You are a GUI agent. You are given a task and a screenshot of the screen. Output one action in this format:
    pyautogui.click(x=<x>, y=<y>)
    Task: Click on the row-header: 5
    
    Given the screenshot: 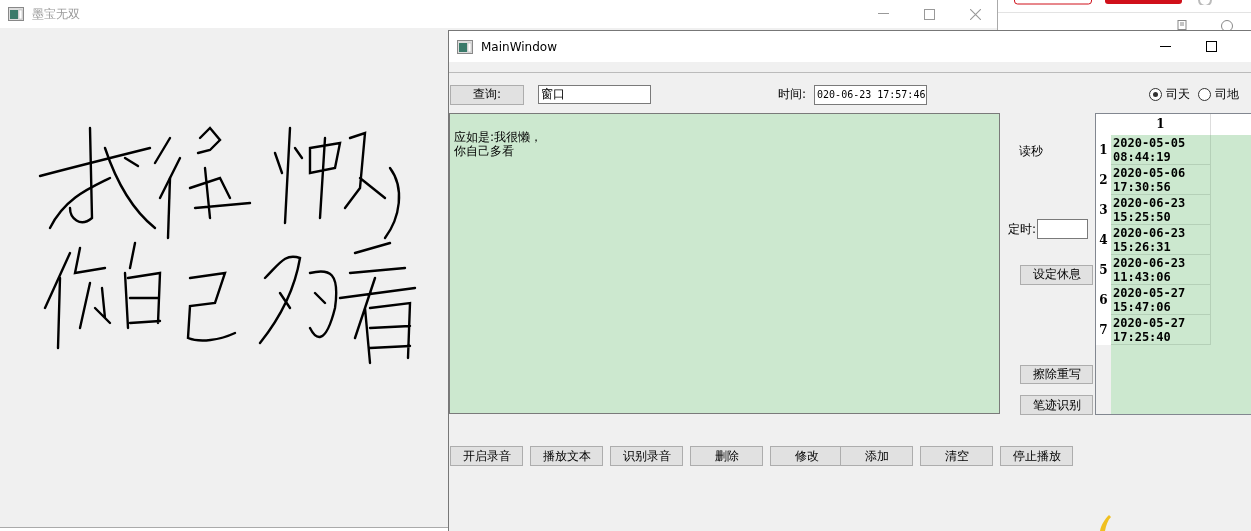 What is the action you would take?
    pyautogui.click(x=1103, y=270)
    